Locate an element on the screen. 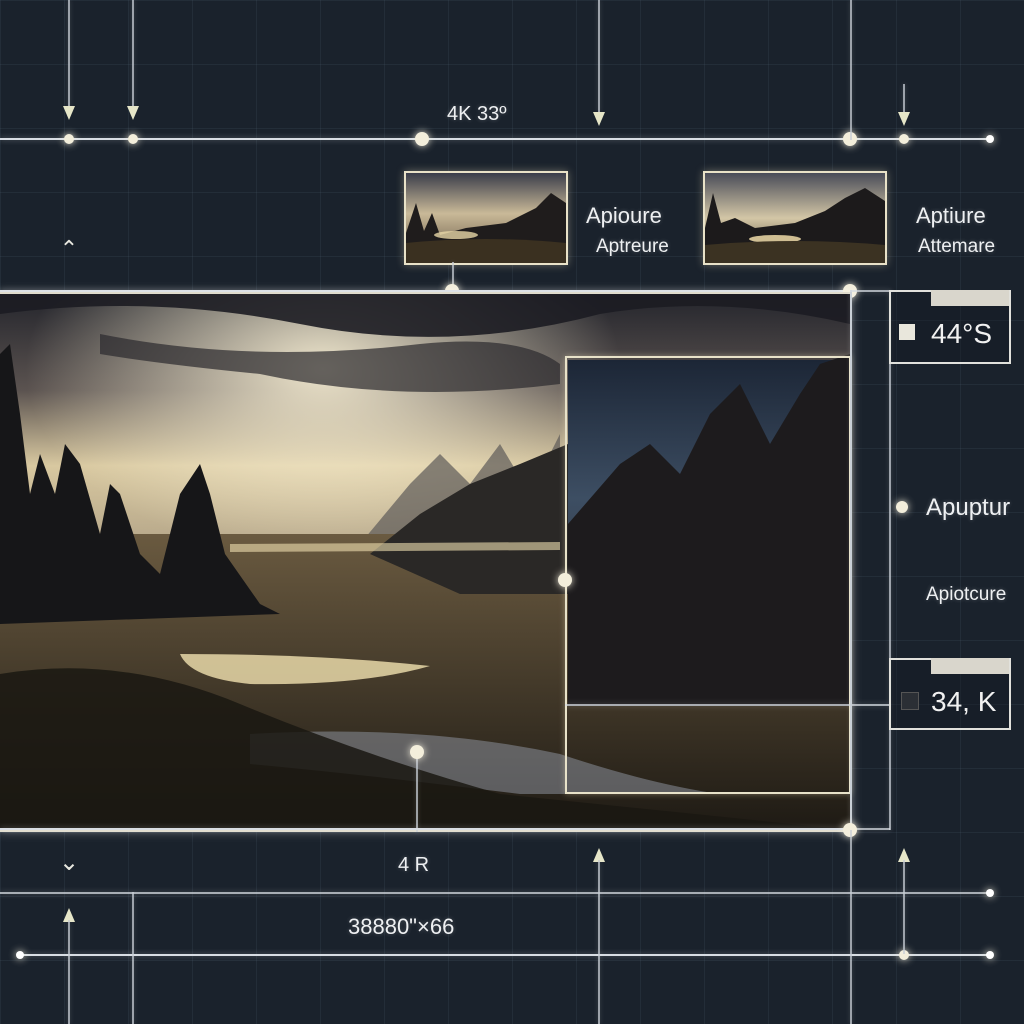 This screenshot has width=1024, height=1024. top-guide-line is located at coordinates (495, 139).